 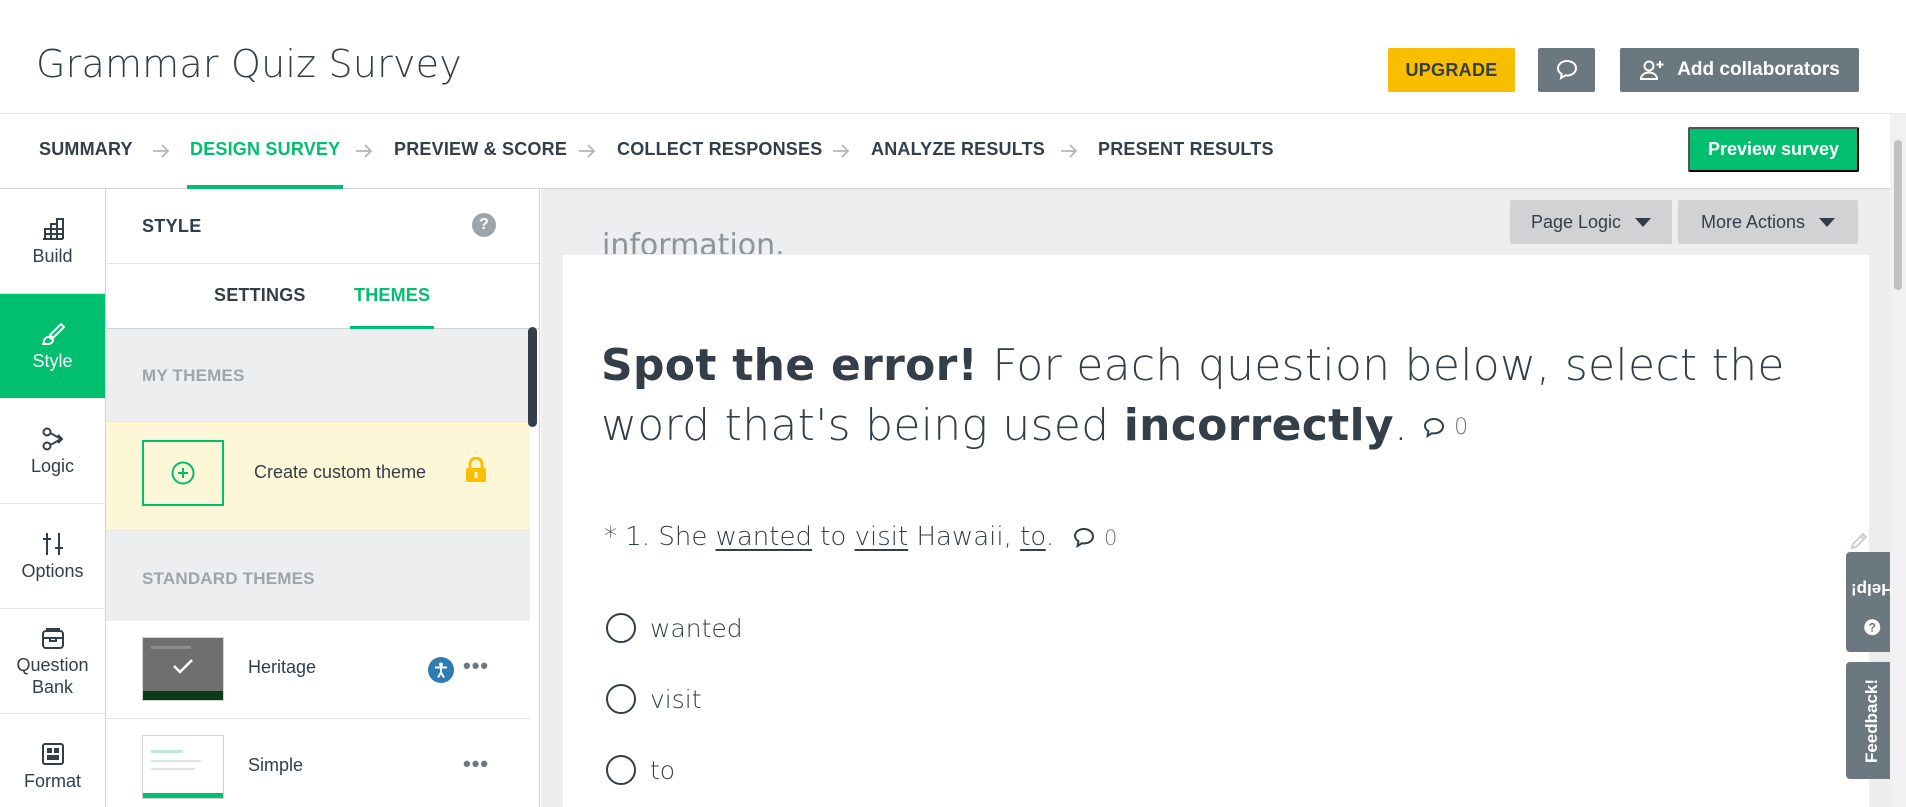 What do you see at coordinates (476, 469) in the screenshot?
I see `lock-icon` at bounding box center [476, 469].